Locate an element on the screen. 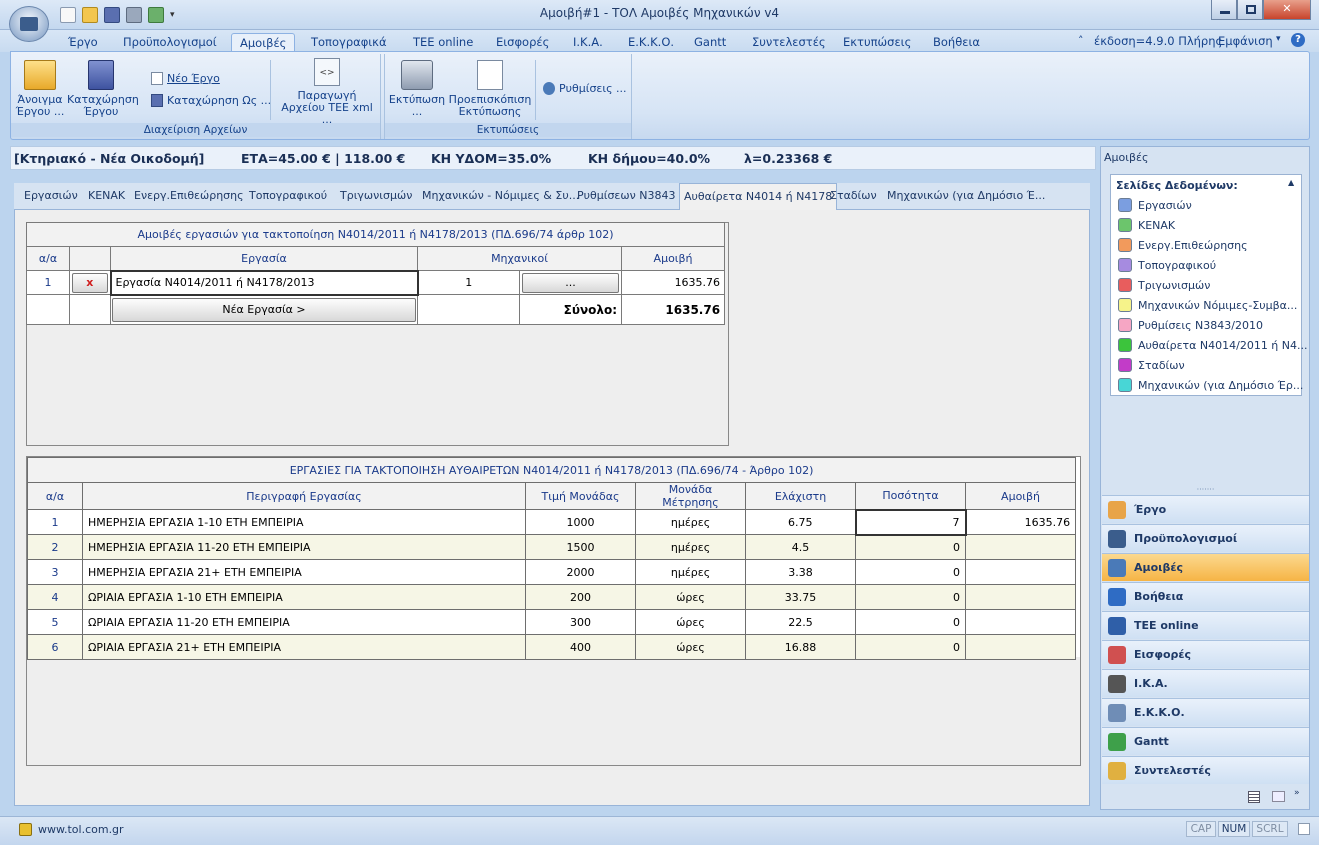 This screenshot has width=1319, height=845. application-menu-button is located at coordinates (29, 24).